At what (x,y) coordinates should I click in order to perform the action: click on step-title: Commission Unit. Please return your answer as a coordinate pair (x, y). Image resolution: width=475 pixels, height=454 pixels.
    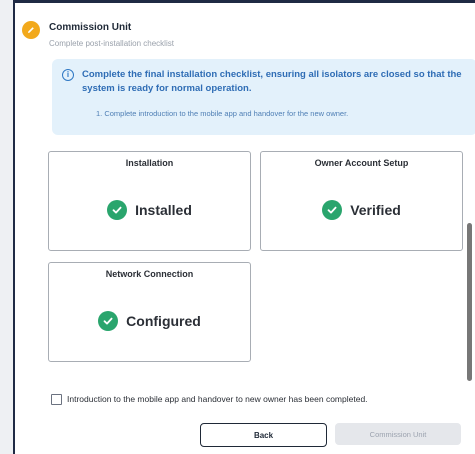
    Looking at the image, I should click on (90, 27).